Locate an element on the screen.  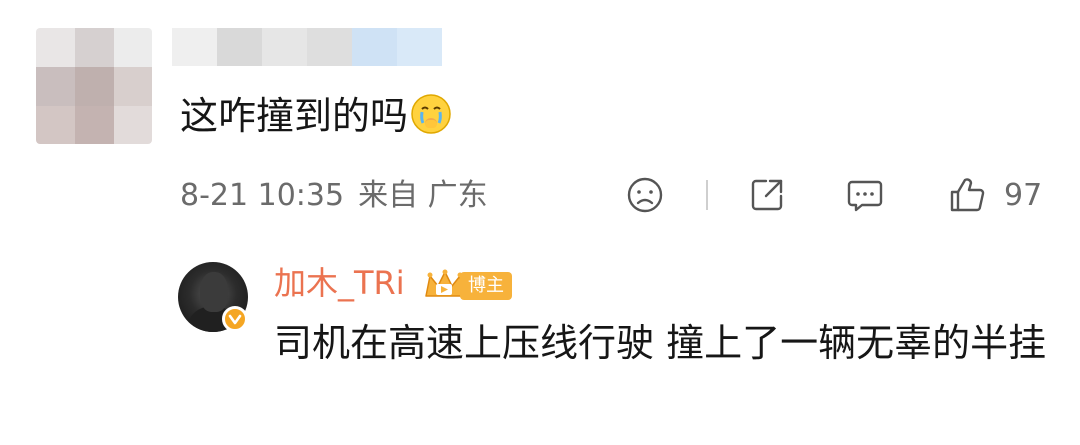
like-button is located at coordinates (967, 195).